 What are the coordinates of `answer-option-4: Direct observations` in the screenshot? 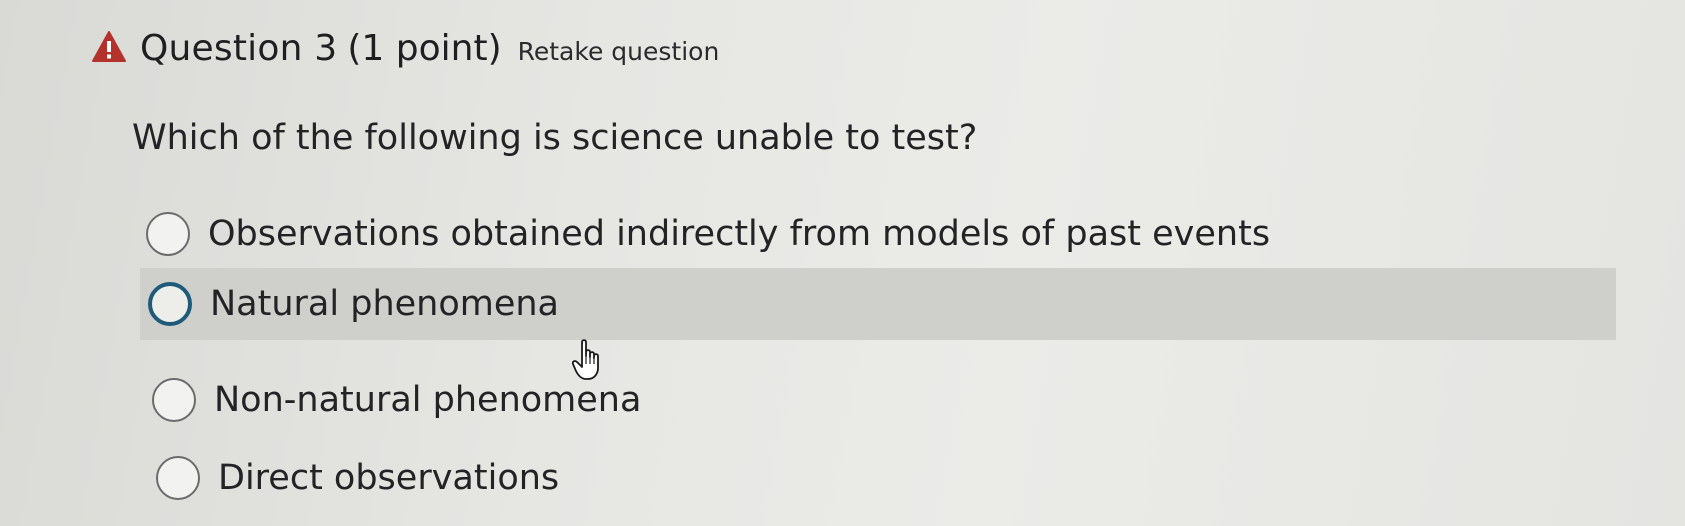 It's located at (357, 478).